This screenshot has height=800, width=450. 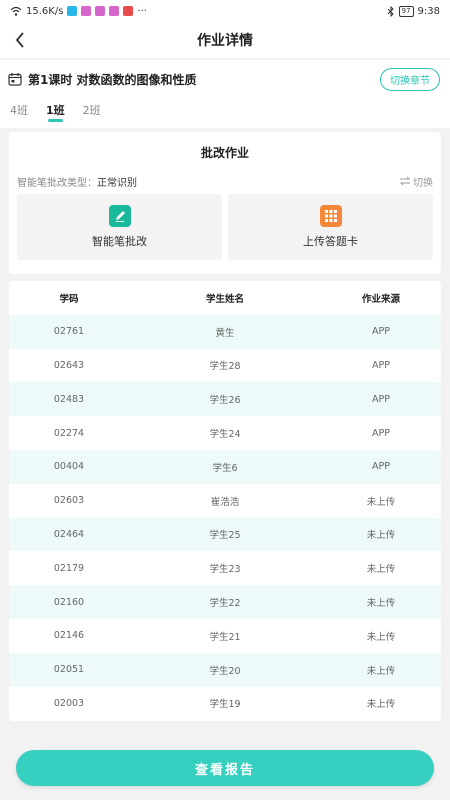 I want to click on battery-icon: 97, so click(x=406, y=11).